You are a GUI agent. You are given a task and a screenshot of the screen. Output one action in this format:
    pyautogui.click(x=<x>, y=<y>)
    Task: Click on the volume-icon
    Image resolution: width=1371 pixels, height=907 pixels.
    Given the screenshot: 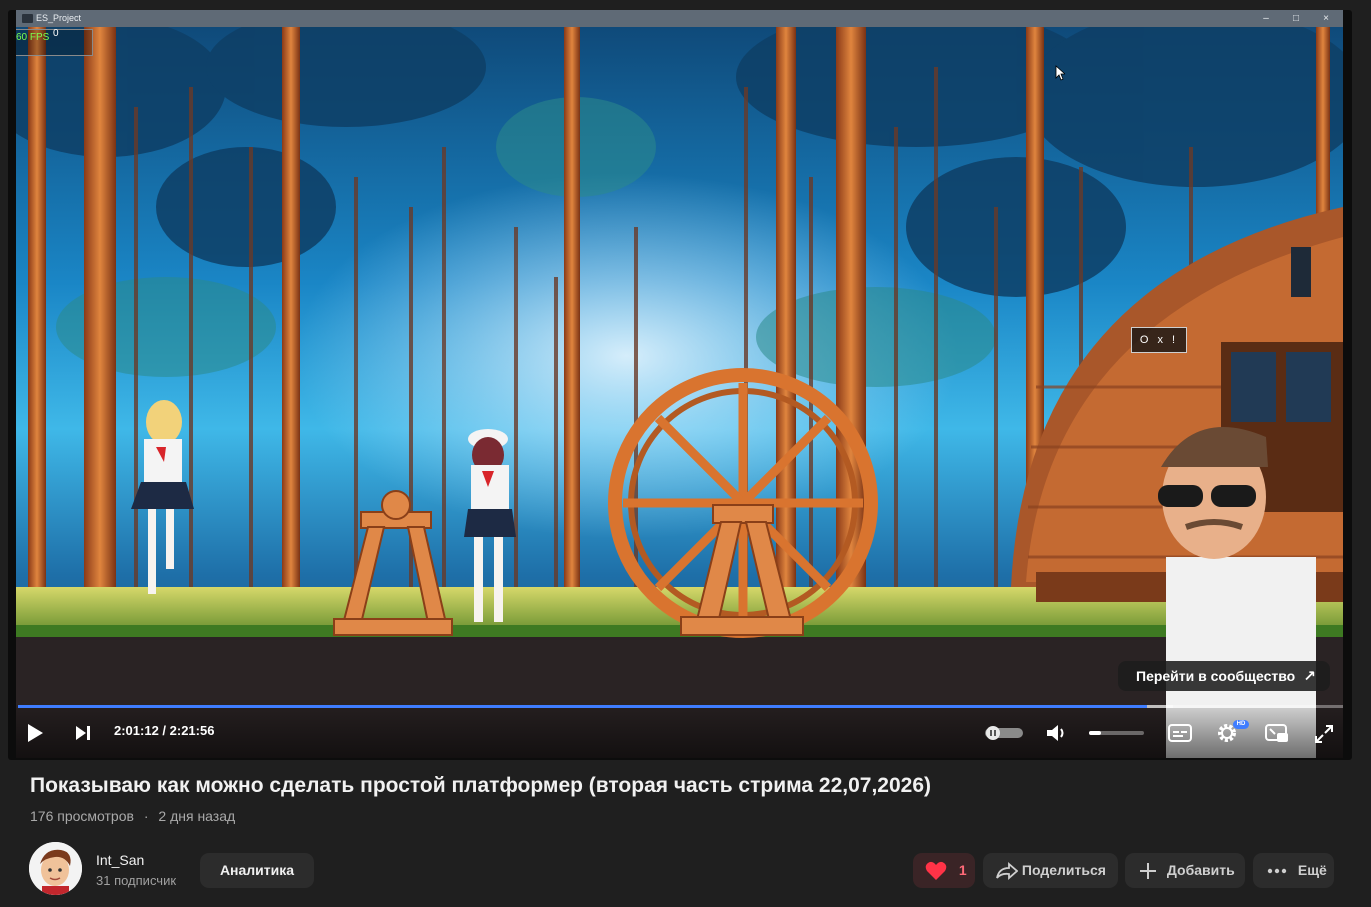 What is the action you would take?
    pyautogui.click(x=1057, y=733)
    